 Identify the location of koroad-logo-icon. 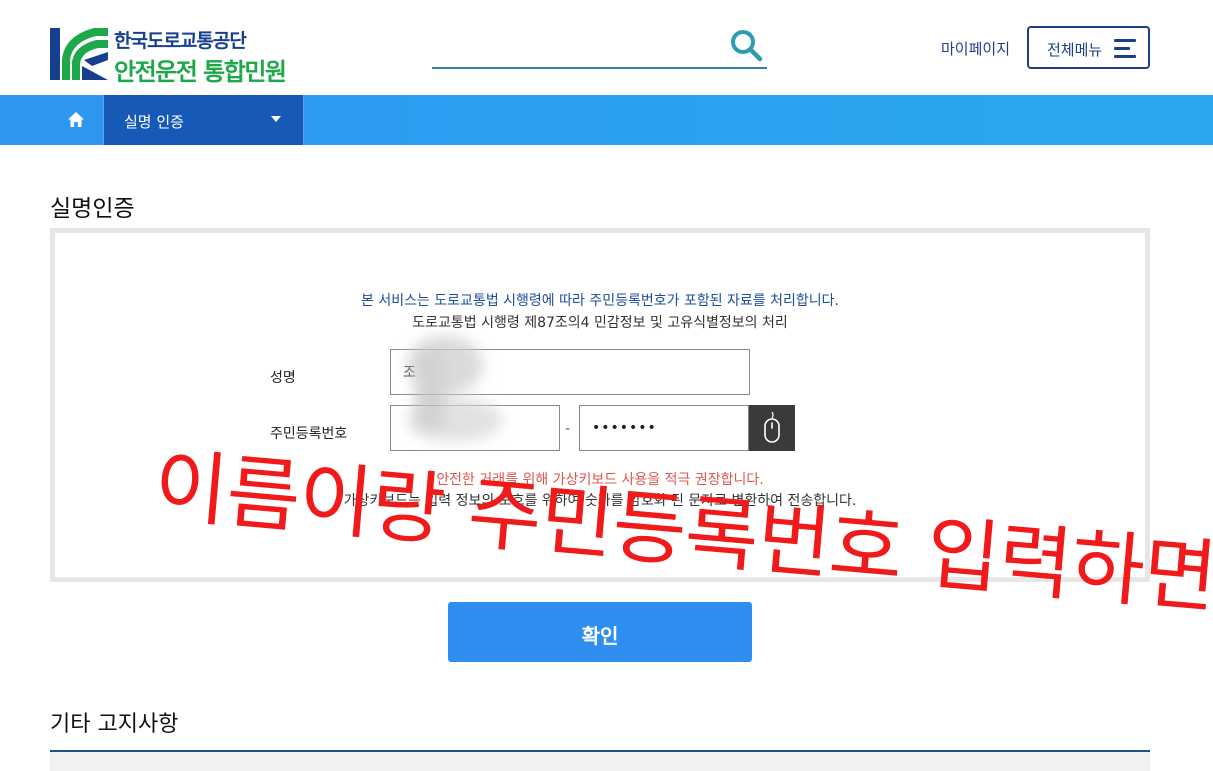
(79, 53).